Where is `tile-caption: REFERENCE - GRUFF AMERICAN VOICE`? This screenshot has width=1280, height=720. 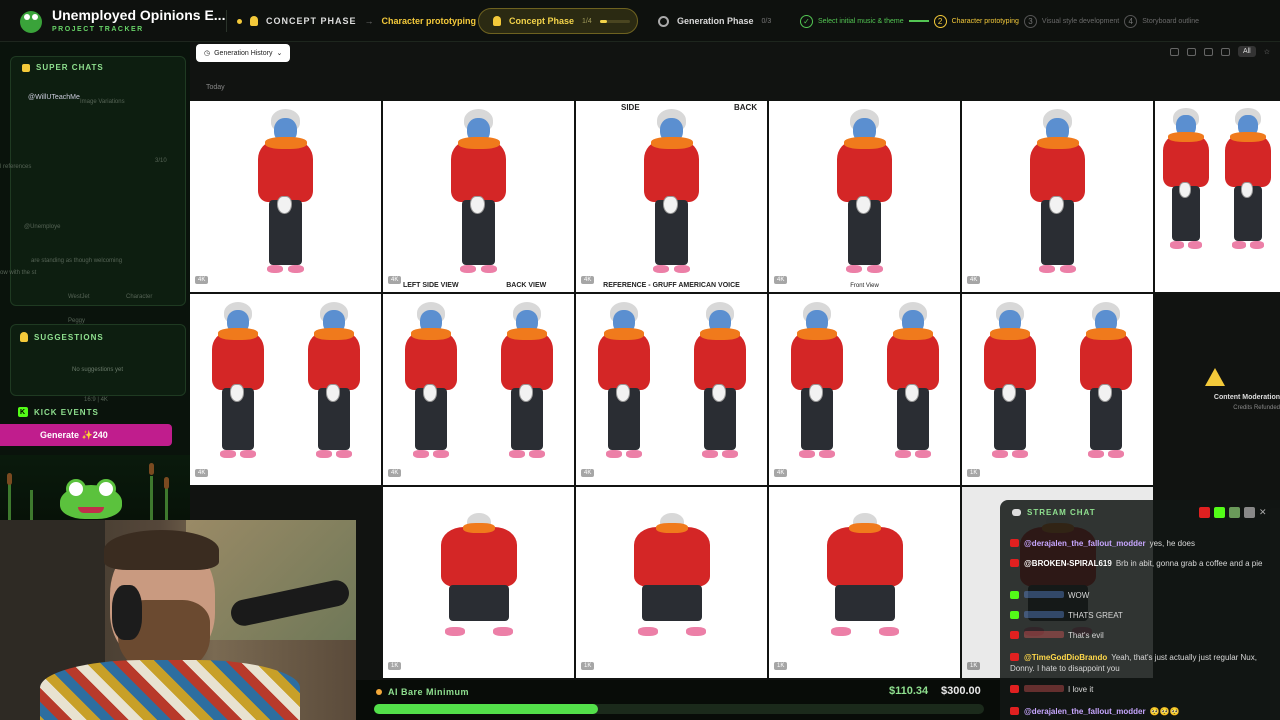
tile-caption: REFERENCE - GRUFF AMERICAN VOICE is located at coordinates (671, 285).